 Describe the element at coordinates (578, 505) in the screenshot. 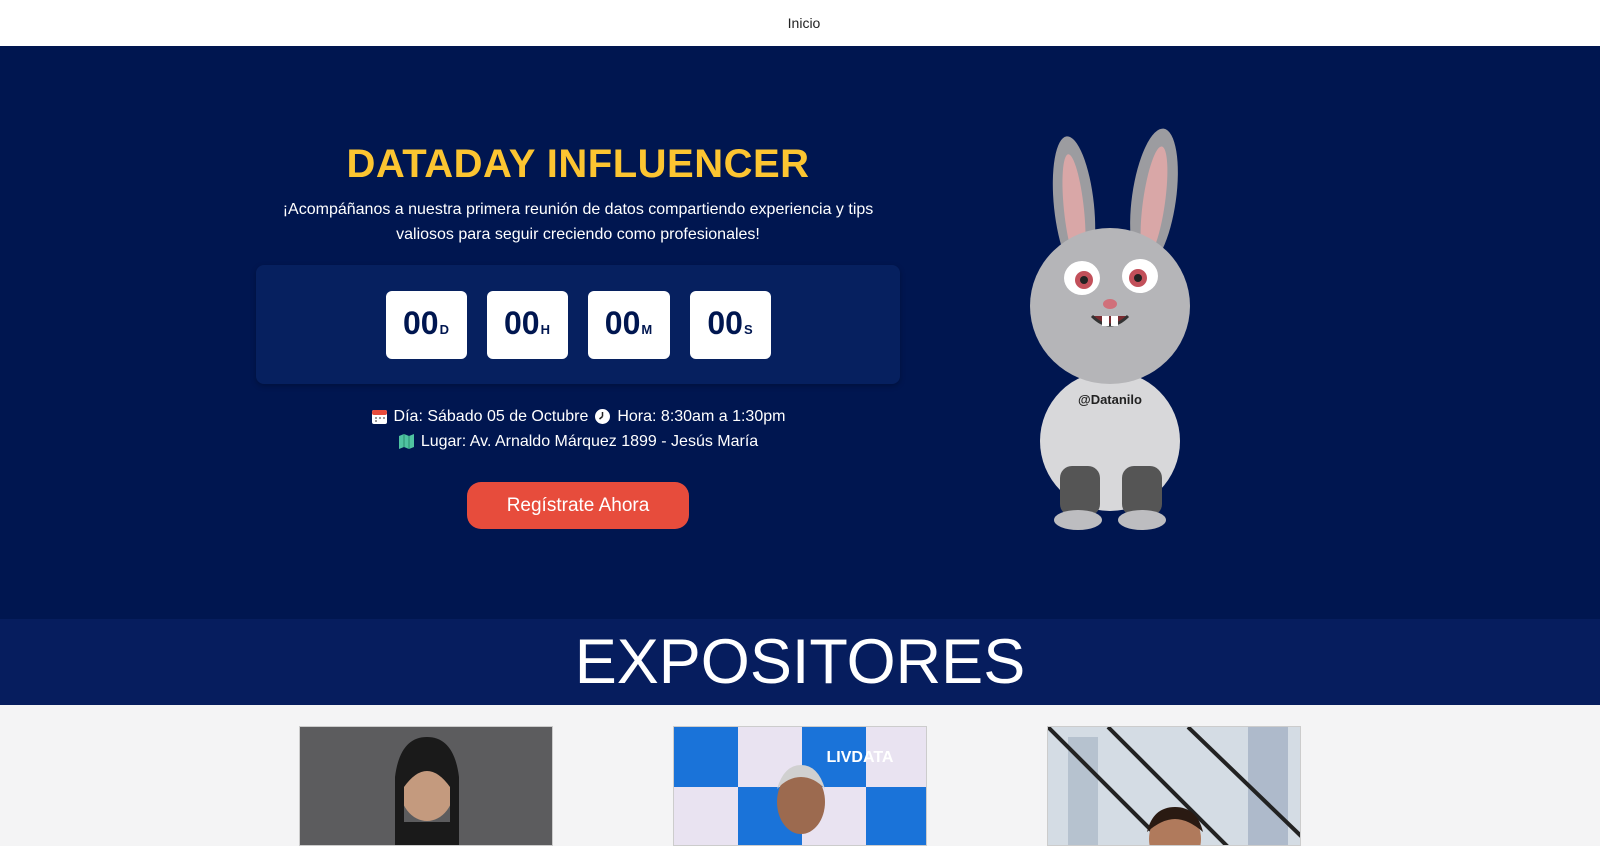

I see `register-button: Regístrate Ahora` at that location.